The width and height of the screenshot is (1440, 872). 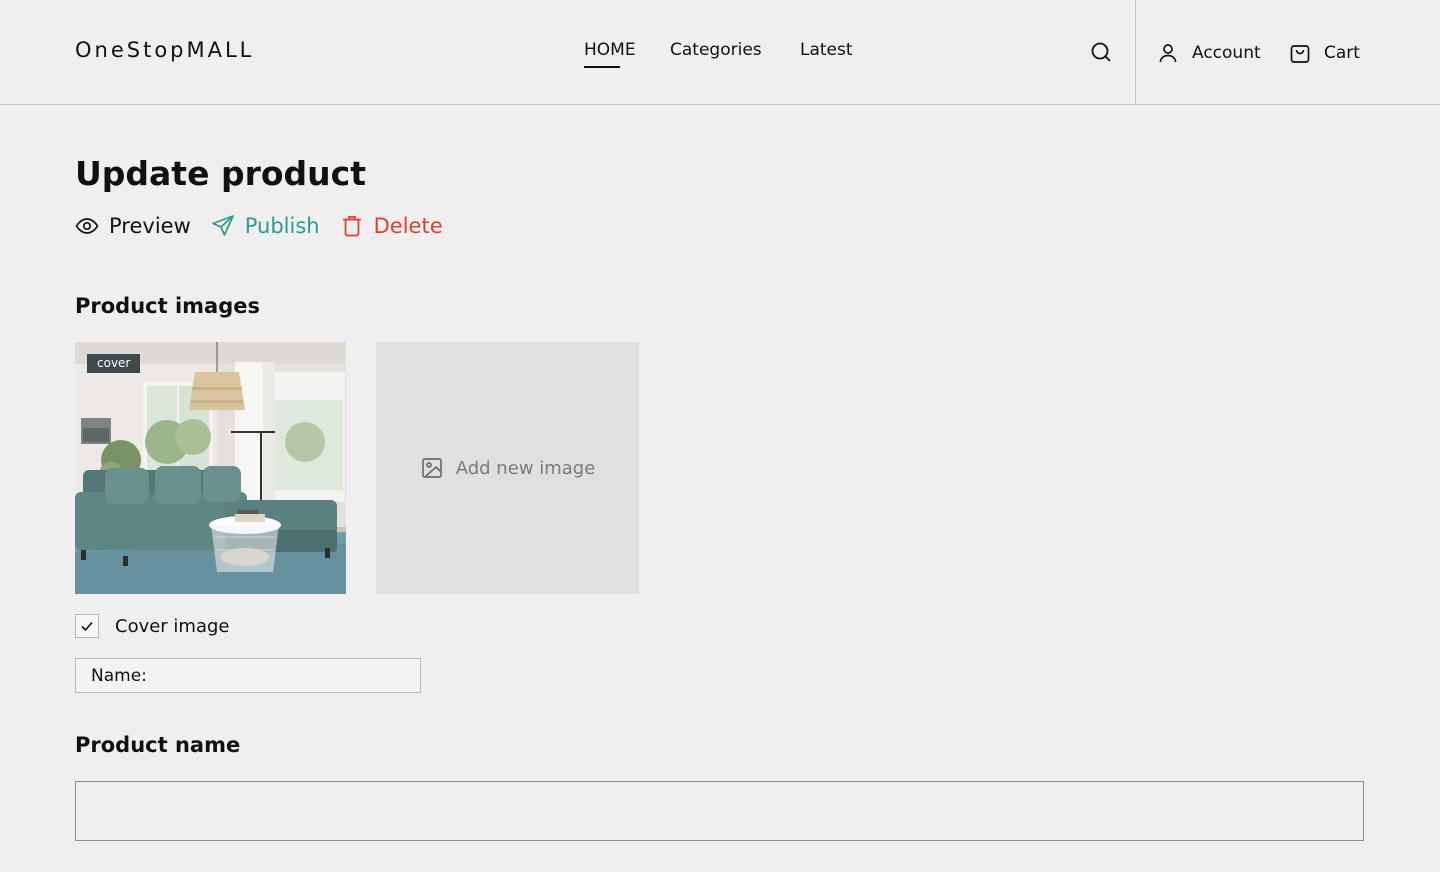 I want to click on product-images-label: Product images, so click(x=167, y=306).